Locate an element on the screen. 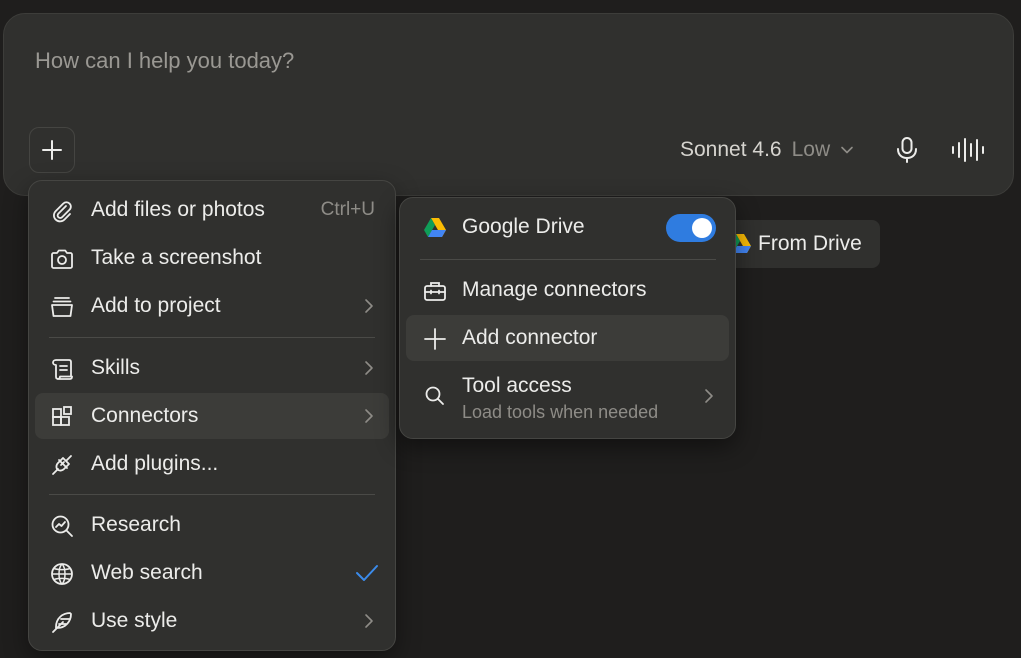  effort-level: Low is located at coordinates (811, 149).